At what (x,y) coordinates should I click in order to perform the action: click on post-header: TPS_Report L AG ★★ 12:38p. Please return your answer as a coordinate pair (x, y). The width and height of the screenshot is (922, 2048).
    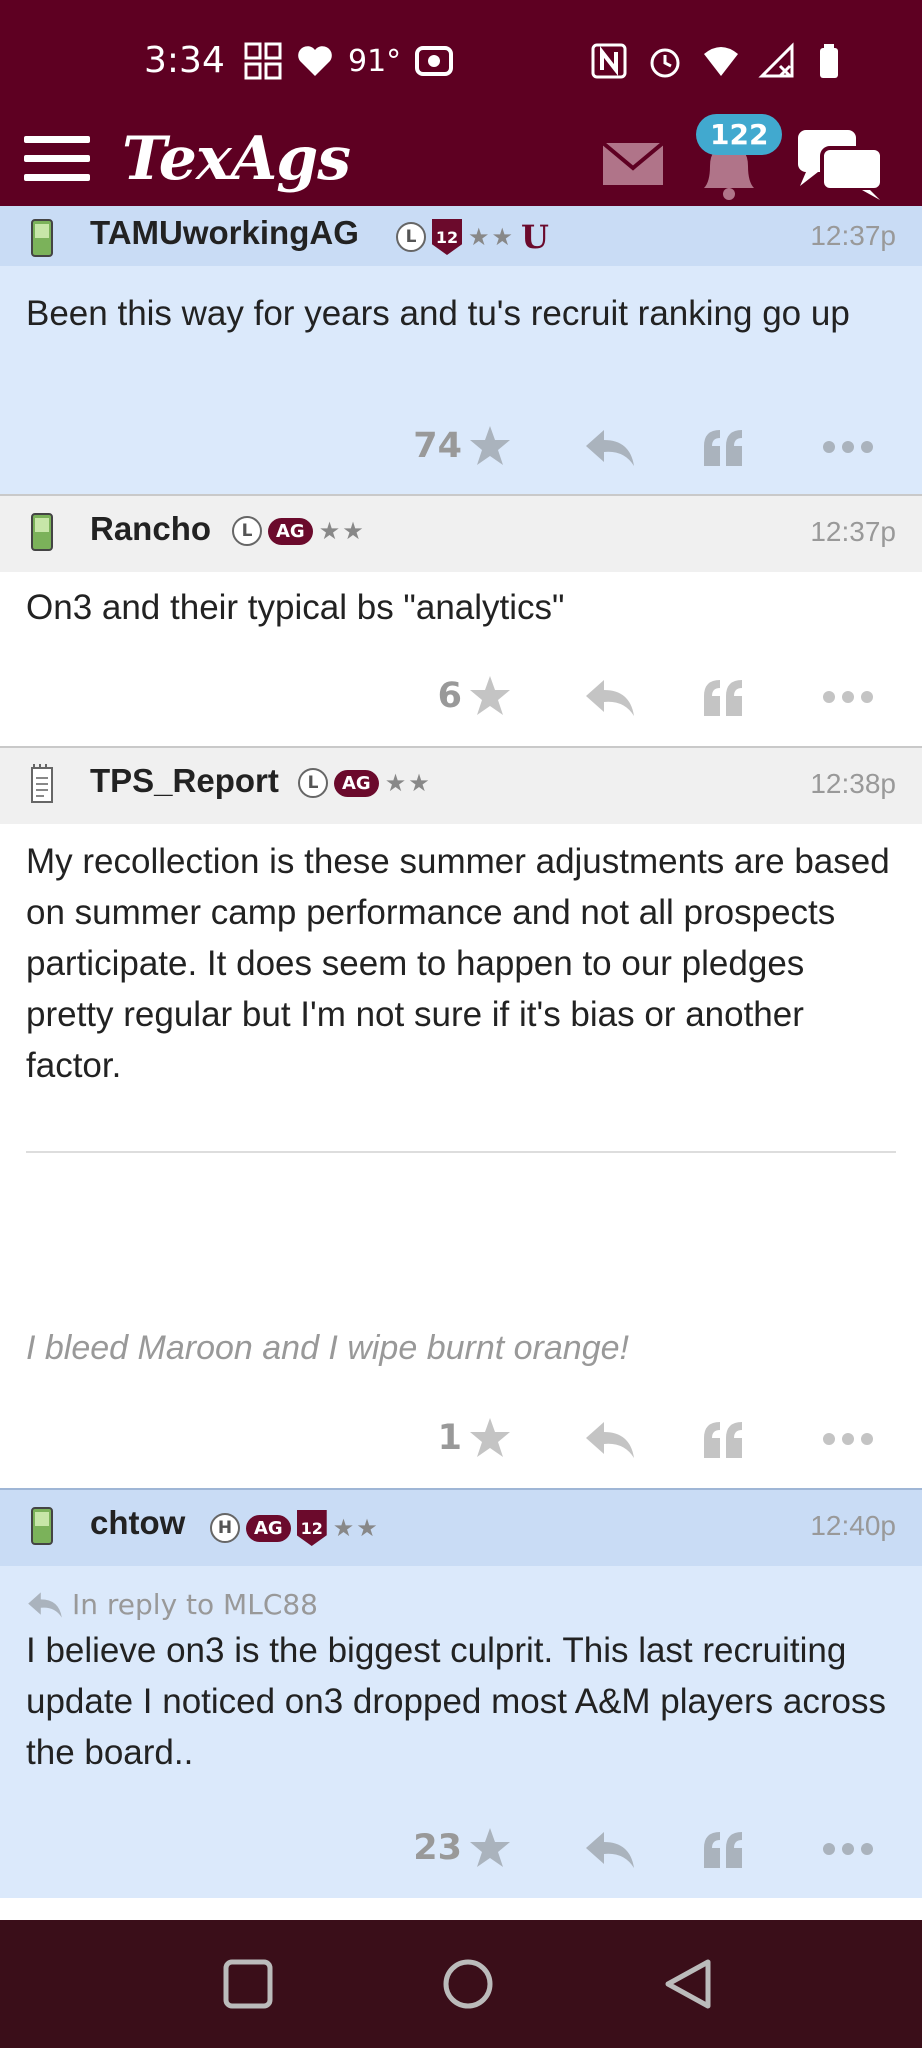
    Looking at the image, I should click on (461, 786).